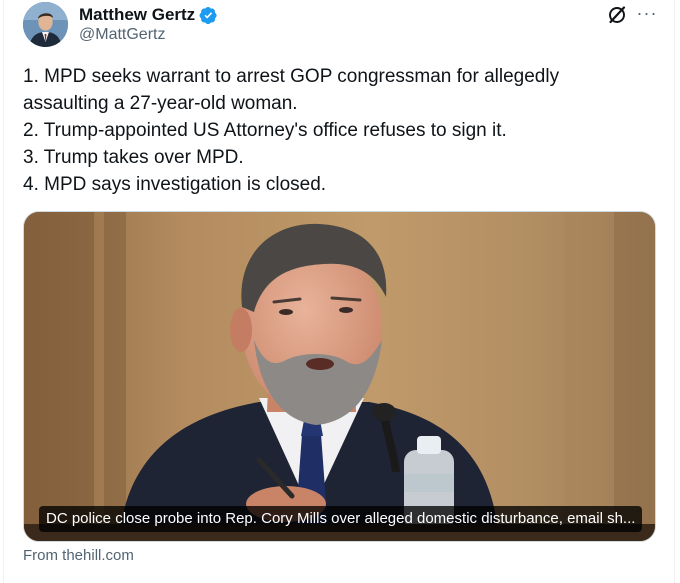 The width and height of the screenshot is (680, 583). I want to click on verified-badge-icon, so click(208, 15).